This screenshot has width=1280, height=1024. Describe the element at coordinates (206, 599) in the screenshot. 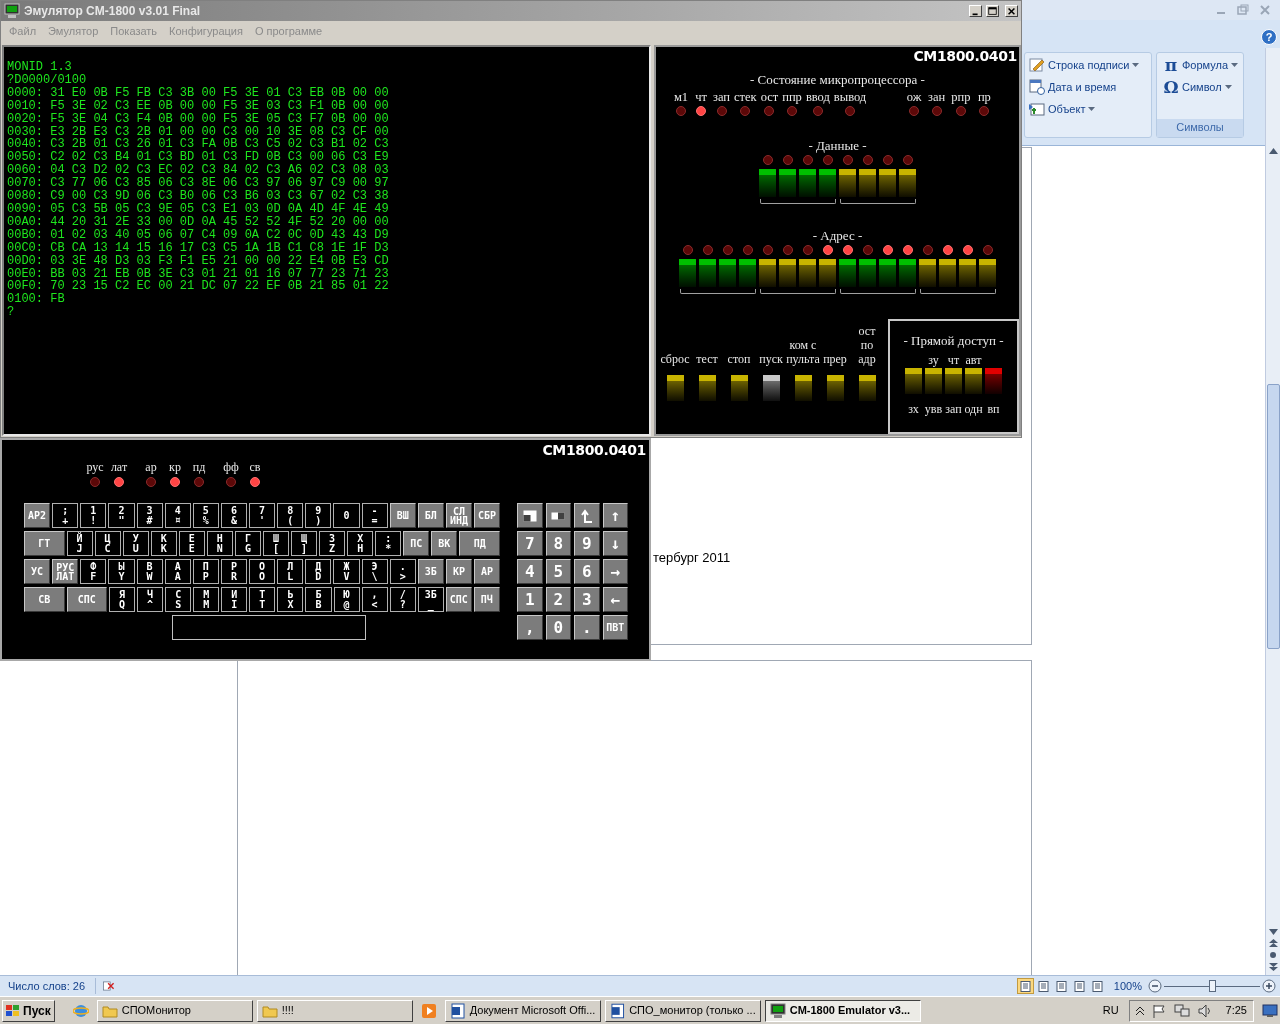

I see `keyboard-key: М M` at that location.